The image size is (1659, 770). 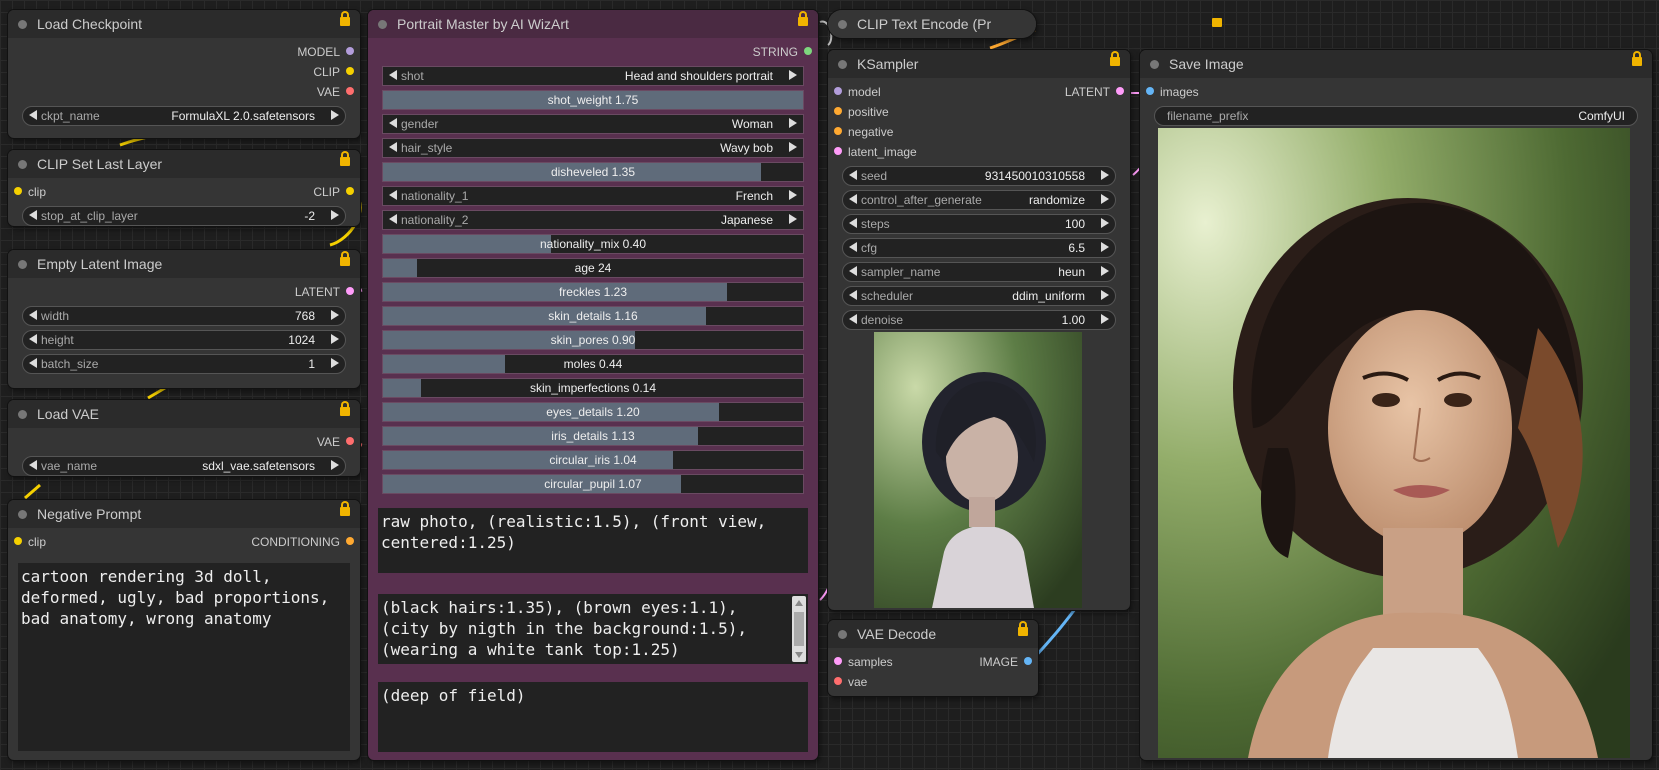 I want to click on input-latent-image: latent_image, so click(x=979, y=152).